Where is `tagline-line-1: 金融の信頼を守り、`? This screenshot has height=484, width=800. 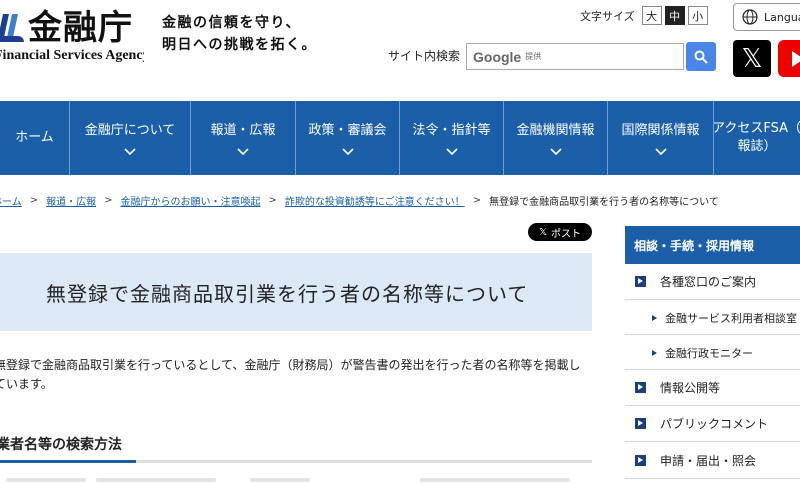
tagline-line-1: 金融の信頼を守り、 is located at coordinates (231, 23).